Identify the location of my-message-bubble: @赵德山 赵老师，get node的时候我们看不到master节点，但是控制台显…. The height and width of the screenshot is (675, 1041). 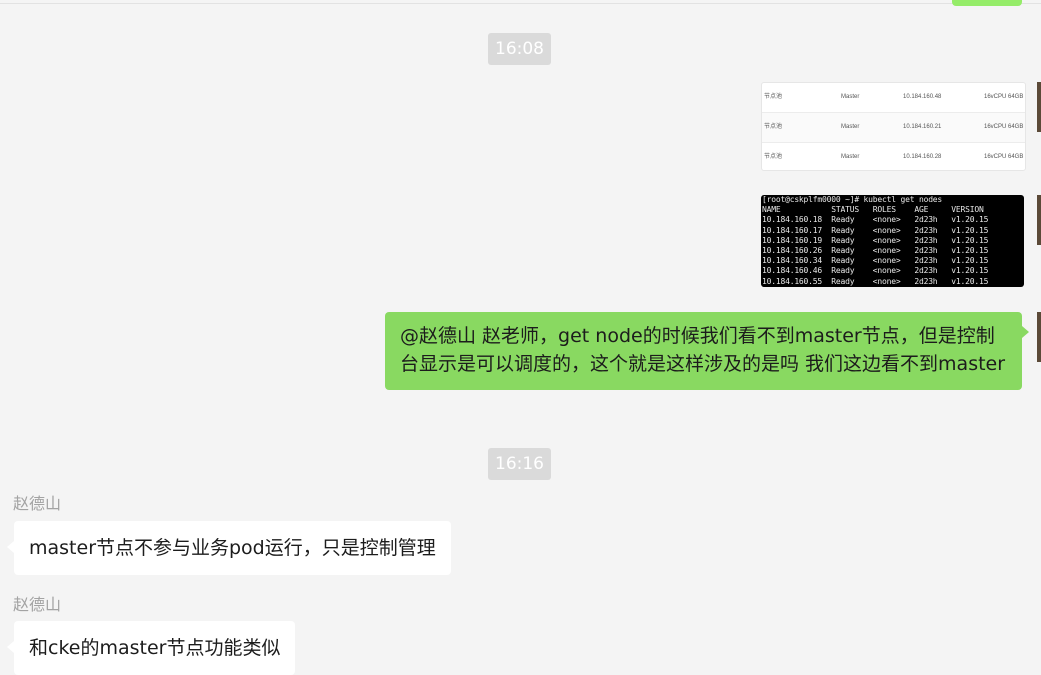
(707, 351).